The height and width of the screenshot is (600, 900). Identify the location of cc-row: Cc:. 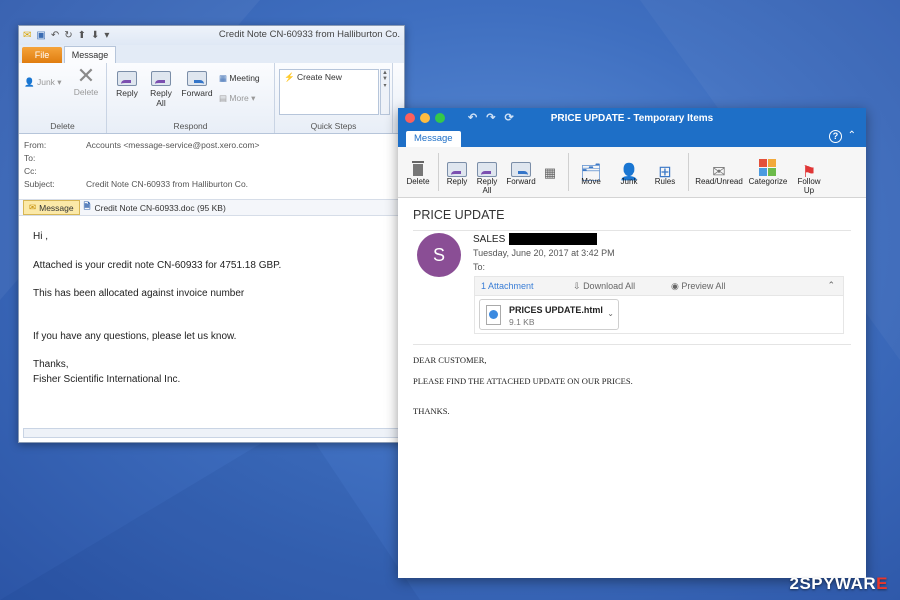
(211, 170).